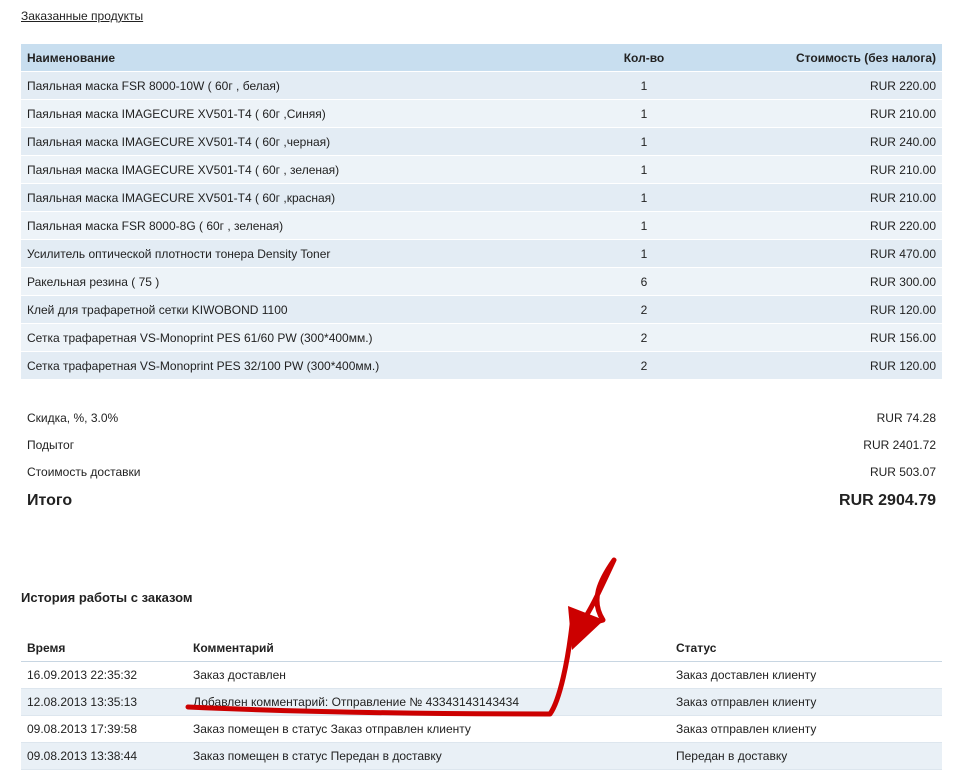  What do you see at coordinates (104, 648) in the screenshot?
I see `history-time-header: Время` at bounding box center [104, 648].